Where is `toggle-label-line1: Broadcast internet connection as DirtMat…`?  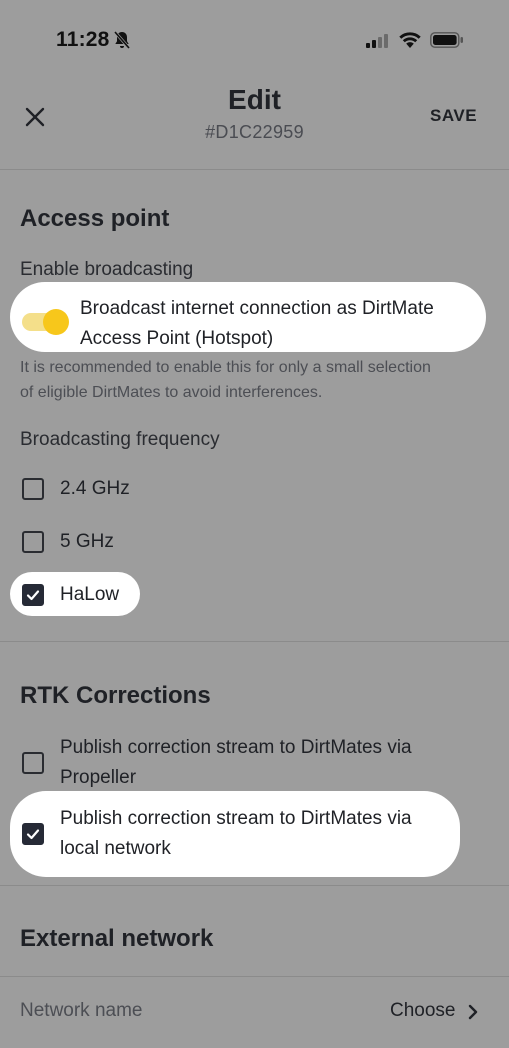
toggle-label-line1: Broadcast internet connection as DirtMat… is located at coordinates (257, 308).